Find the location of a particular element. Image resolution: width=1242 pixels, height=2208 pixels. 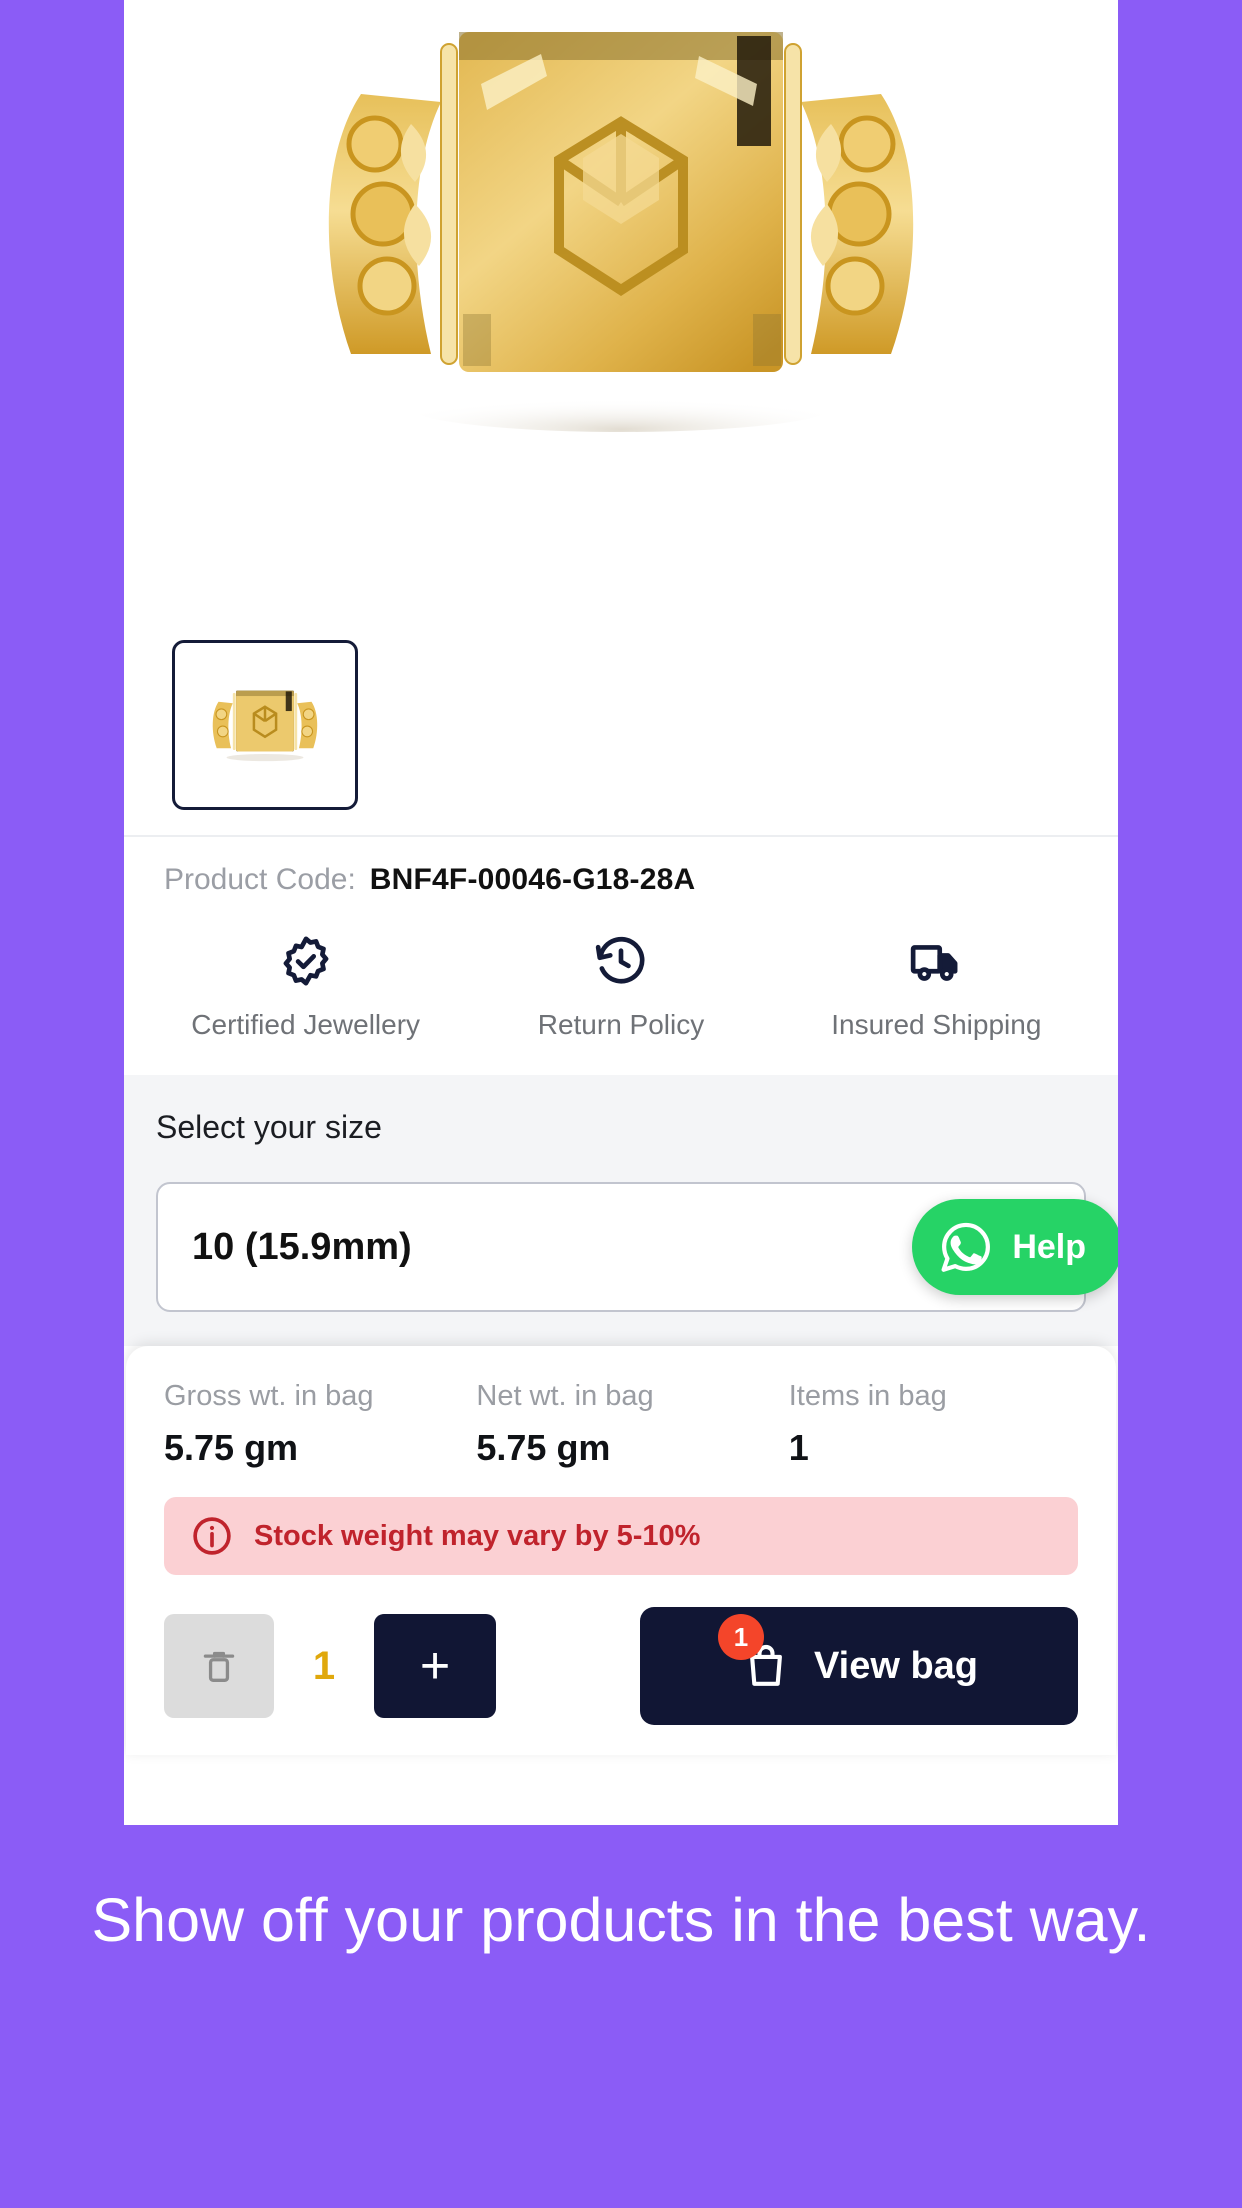

whatsapp-help-button: Help is located at coordinates (1015, 1247).